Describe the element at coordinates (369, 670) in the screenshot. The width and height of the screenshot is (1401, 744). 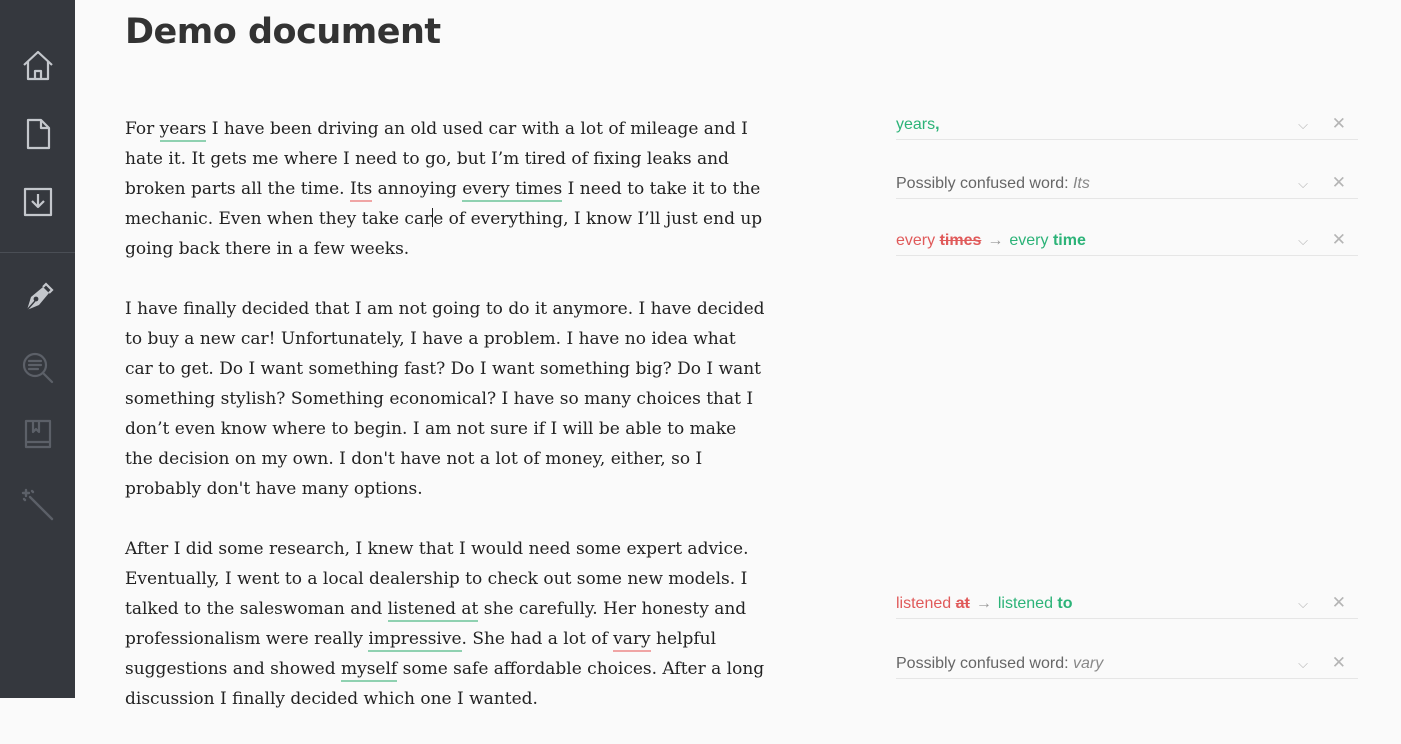
I see `flagged-word-myself: myself` at that location.